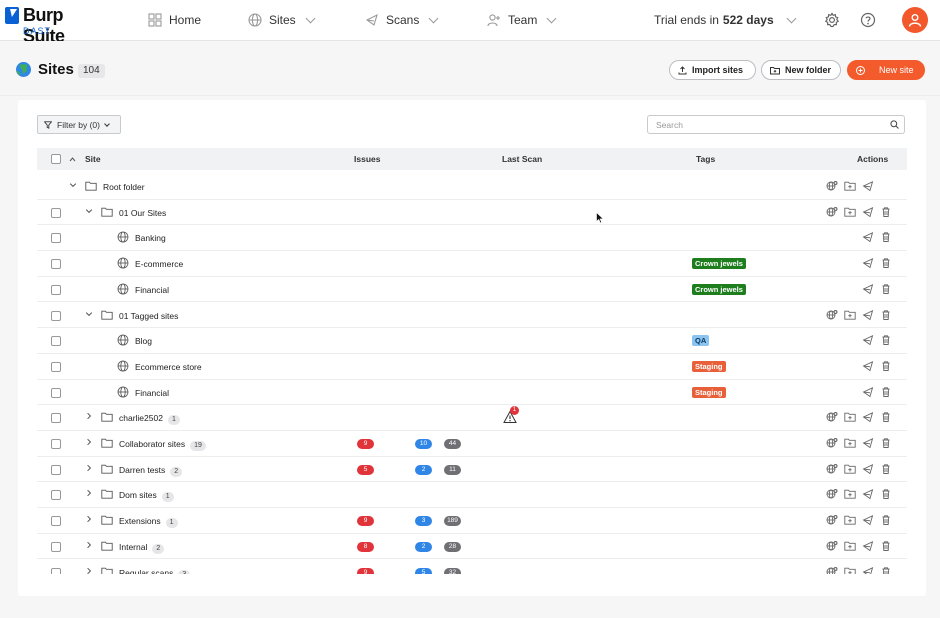  Describe the element at coordinates (452, 521) in the screenshot. I see `issues-low-badge: 189` at that location.